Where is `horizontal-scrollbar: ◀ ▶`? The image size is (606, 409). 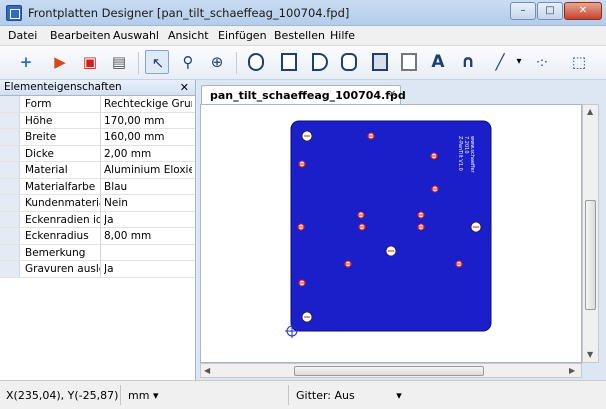 horizontal-scrollbar: ◀ ▶ is located at coordinates (391, 370).